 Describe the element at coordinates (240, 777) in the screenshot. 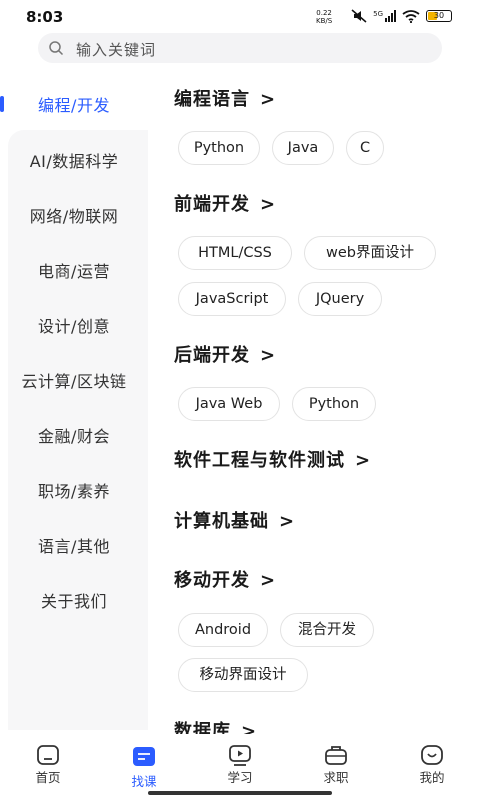

I see `tab-study-label: 学习` at that location.